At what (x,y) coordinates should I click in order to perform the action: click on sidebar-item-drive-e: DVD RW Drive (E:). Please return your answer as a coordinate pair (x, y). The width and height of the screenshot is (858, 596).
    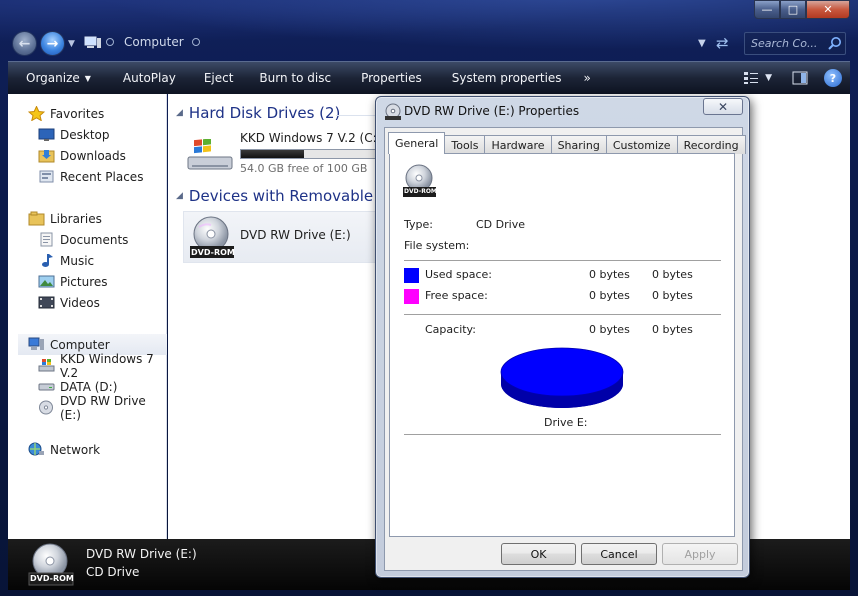
    Looking at the image, I should click on (102, 408).